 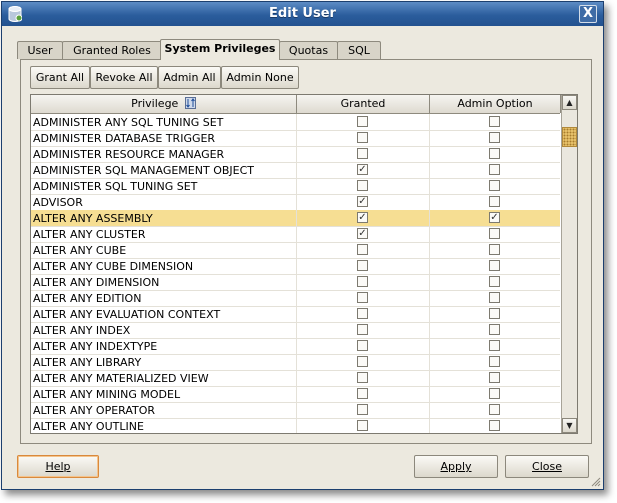 What do you see at coordinates (295, 202) in the screenshot?
I see `table-row: ADVISOR ✓` at bounding box center [295, 202].